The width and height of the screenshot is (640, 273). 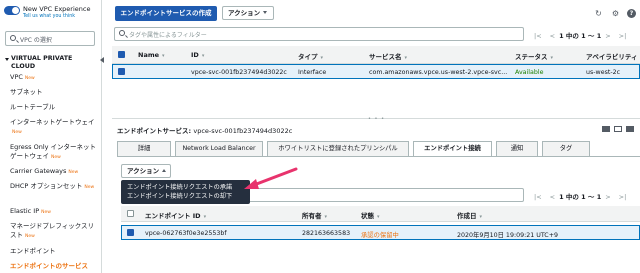 I want to click on new-experience-label: New VPC Experience, so click(x=57, y=9).